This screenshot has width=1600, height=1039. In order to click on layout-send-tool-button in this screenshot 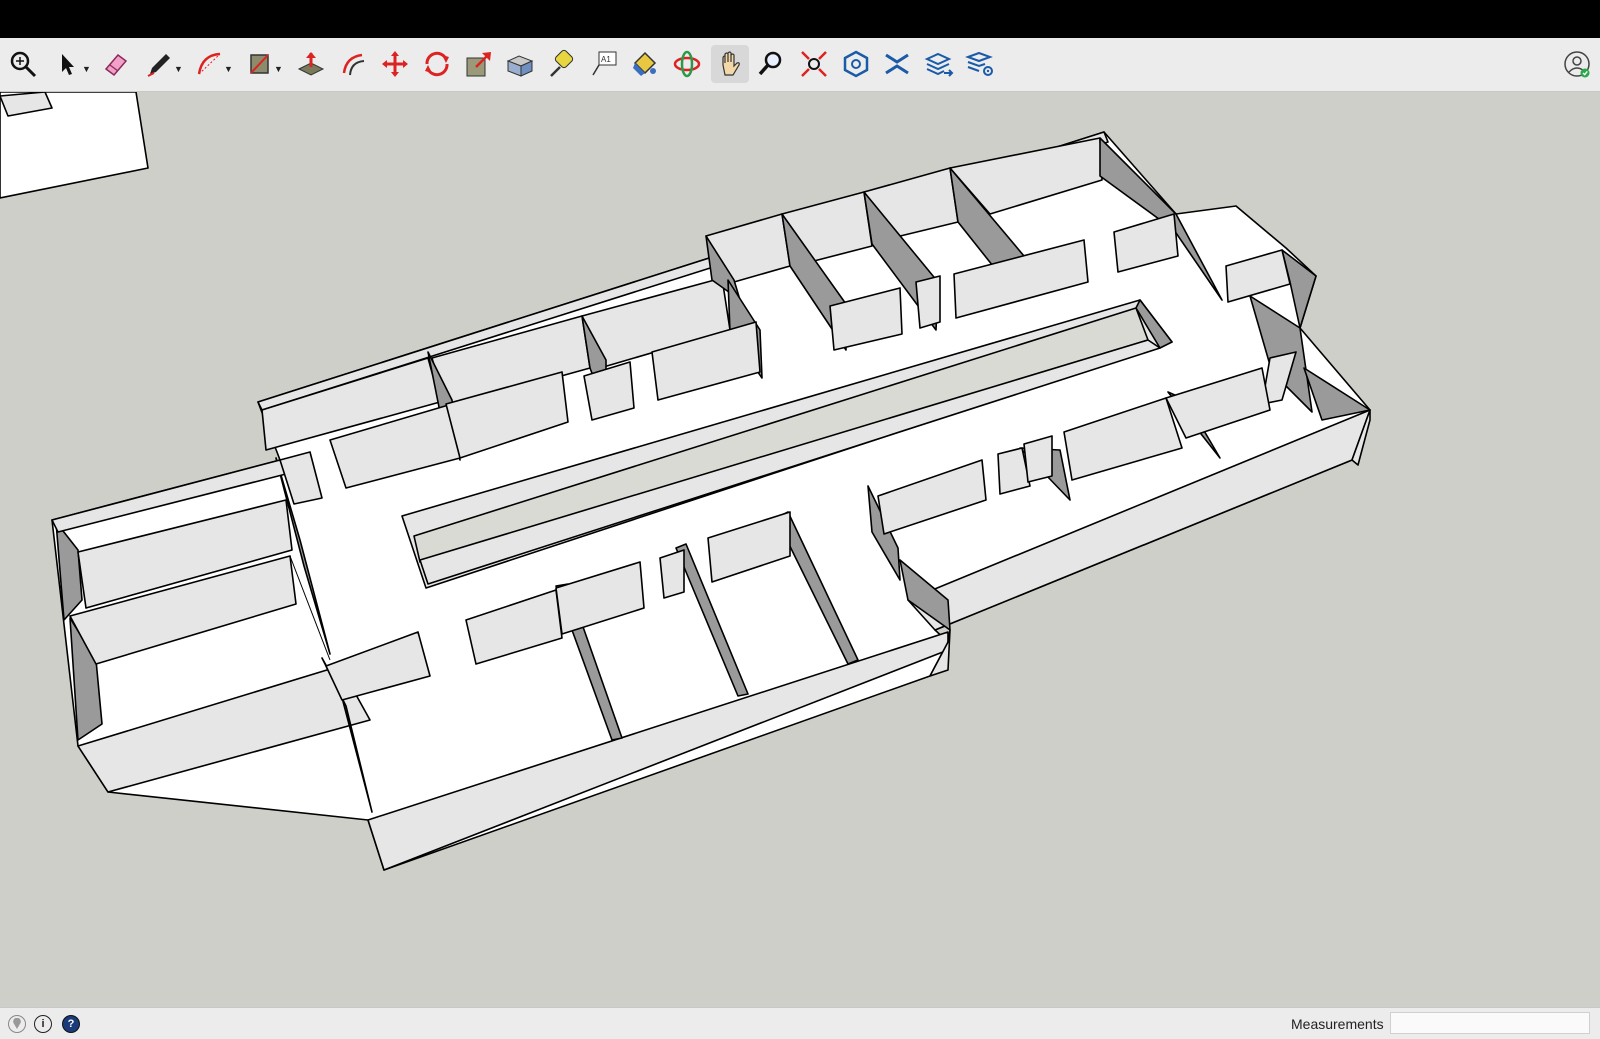, I will do `click(939, 64)`.